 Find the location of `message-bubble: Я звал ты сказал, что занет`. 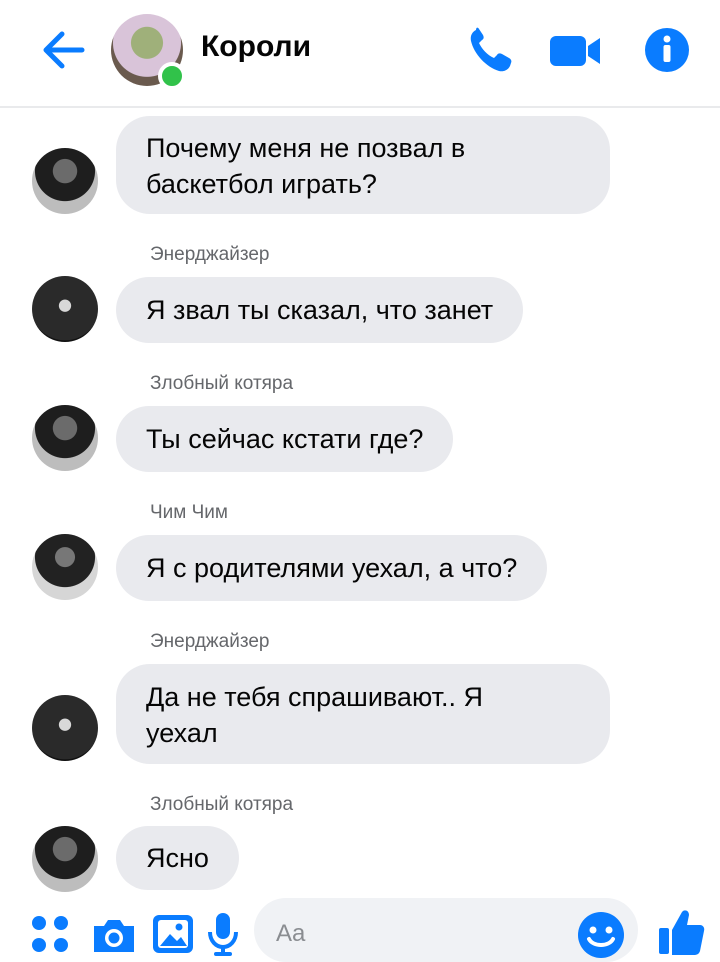

message-bubble: Я звал ты сказал, что занет is located at coordinates (320, 310).